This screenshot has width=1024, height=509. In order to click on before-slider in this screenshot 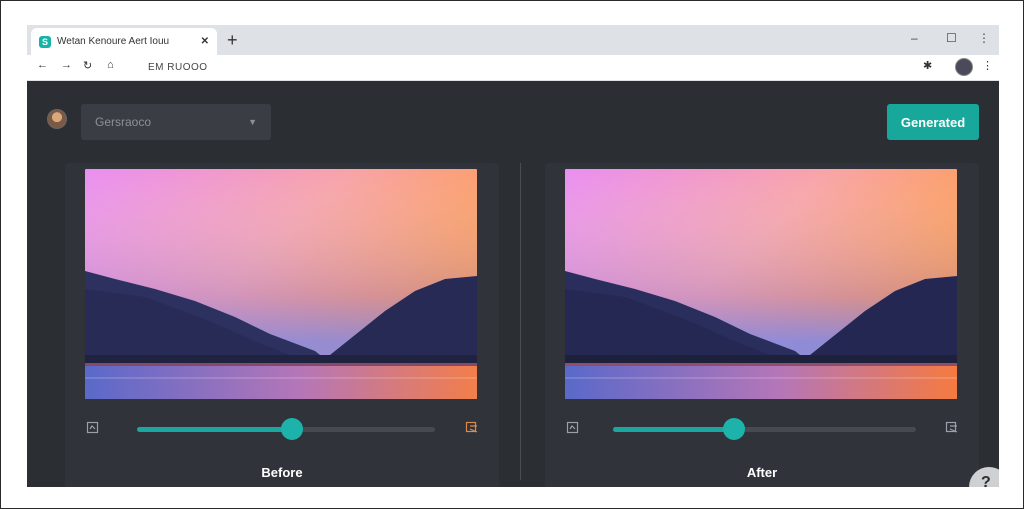, I will do `click(286, 429)`.